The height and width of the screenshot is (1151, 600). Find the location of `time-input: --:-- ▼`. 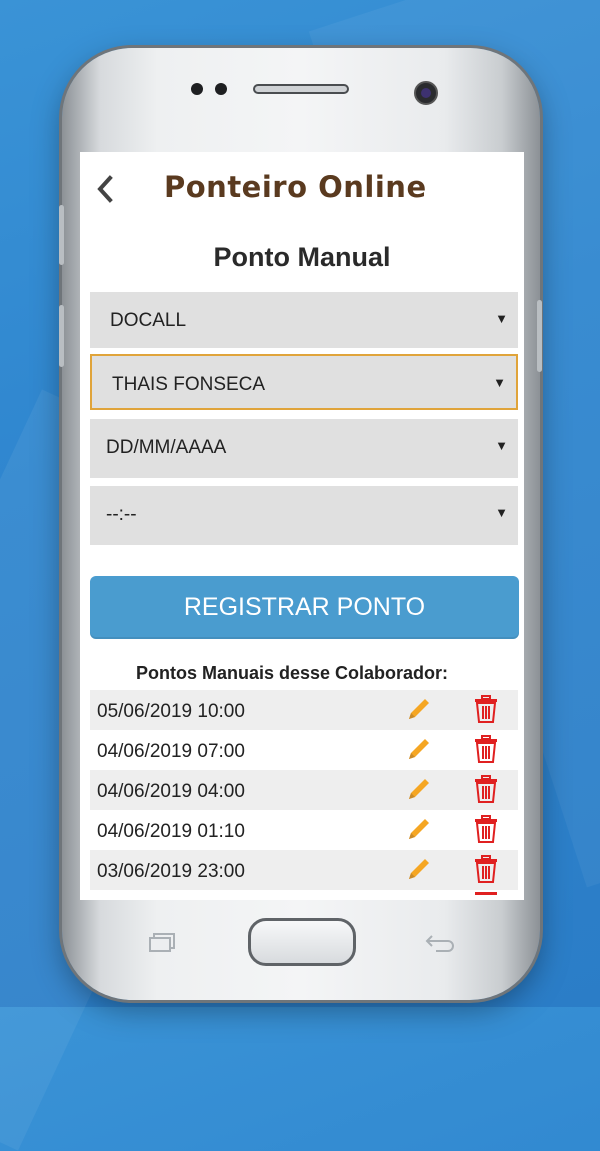

time-input: --:-- ▼ is located at coordinates (304, 515).